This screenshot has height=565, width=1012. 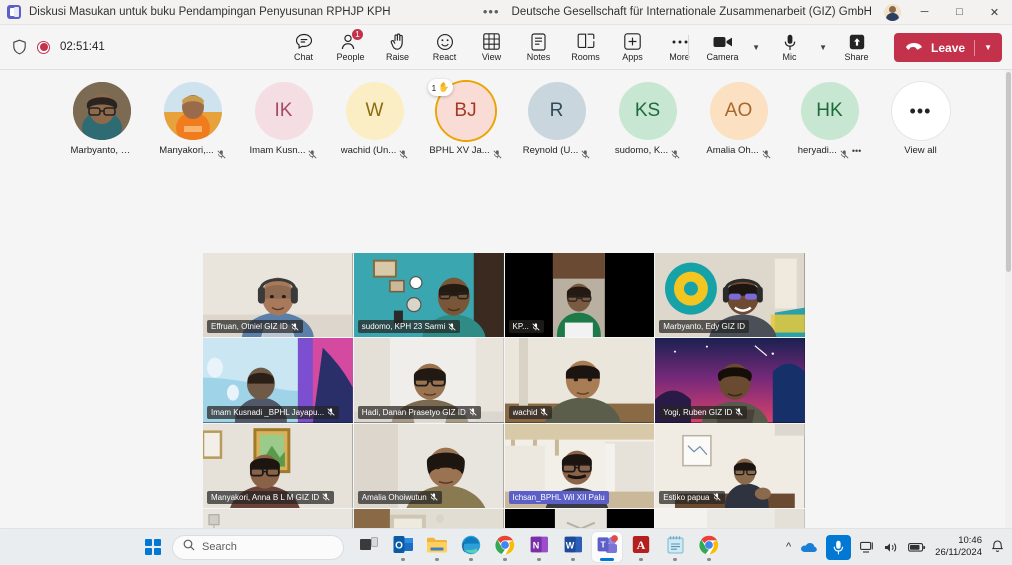 What do you see at coordinates (444, 47) in the screenshot?
I see `toolbar-react-button: React` at bounding box center [444, 47].